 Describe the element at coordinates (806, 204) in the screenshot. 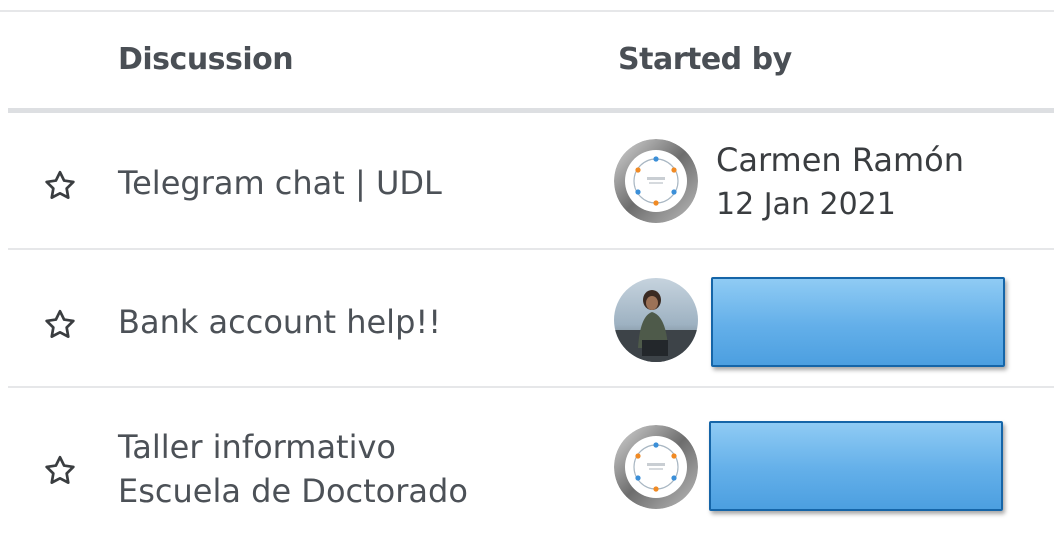

I see `post-date: 12 Jan 2021` at that location.